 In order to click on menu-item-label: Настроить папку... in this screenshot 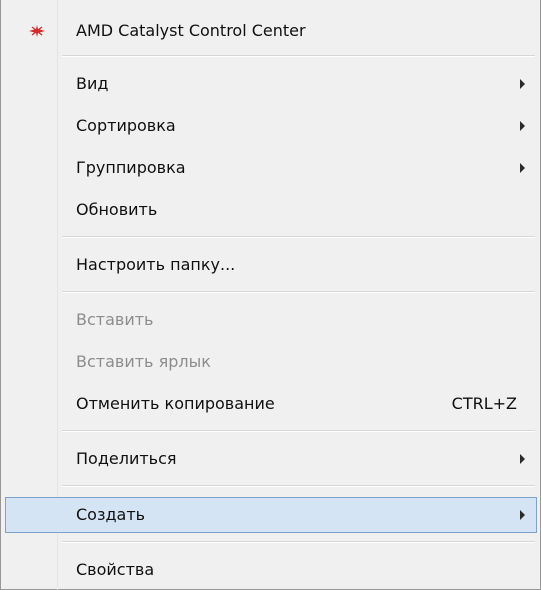, I will do `click(156, 264)`.